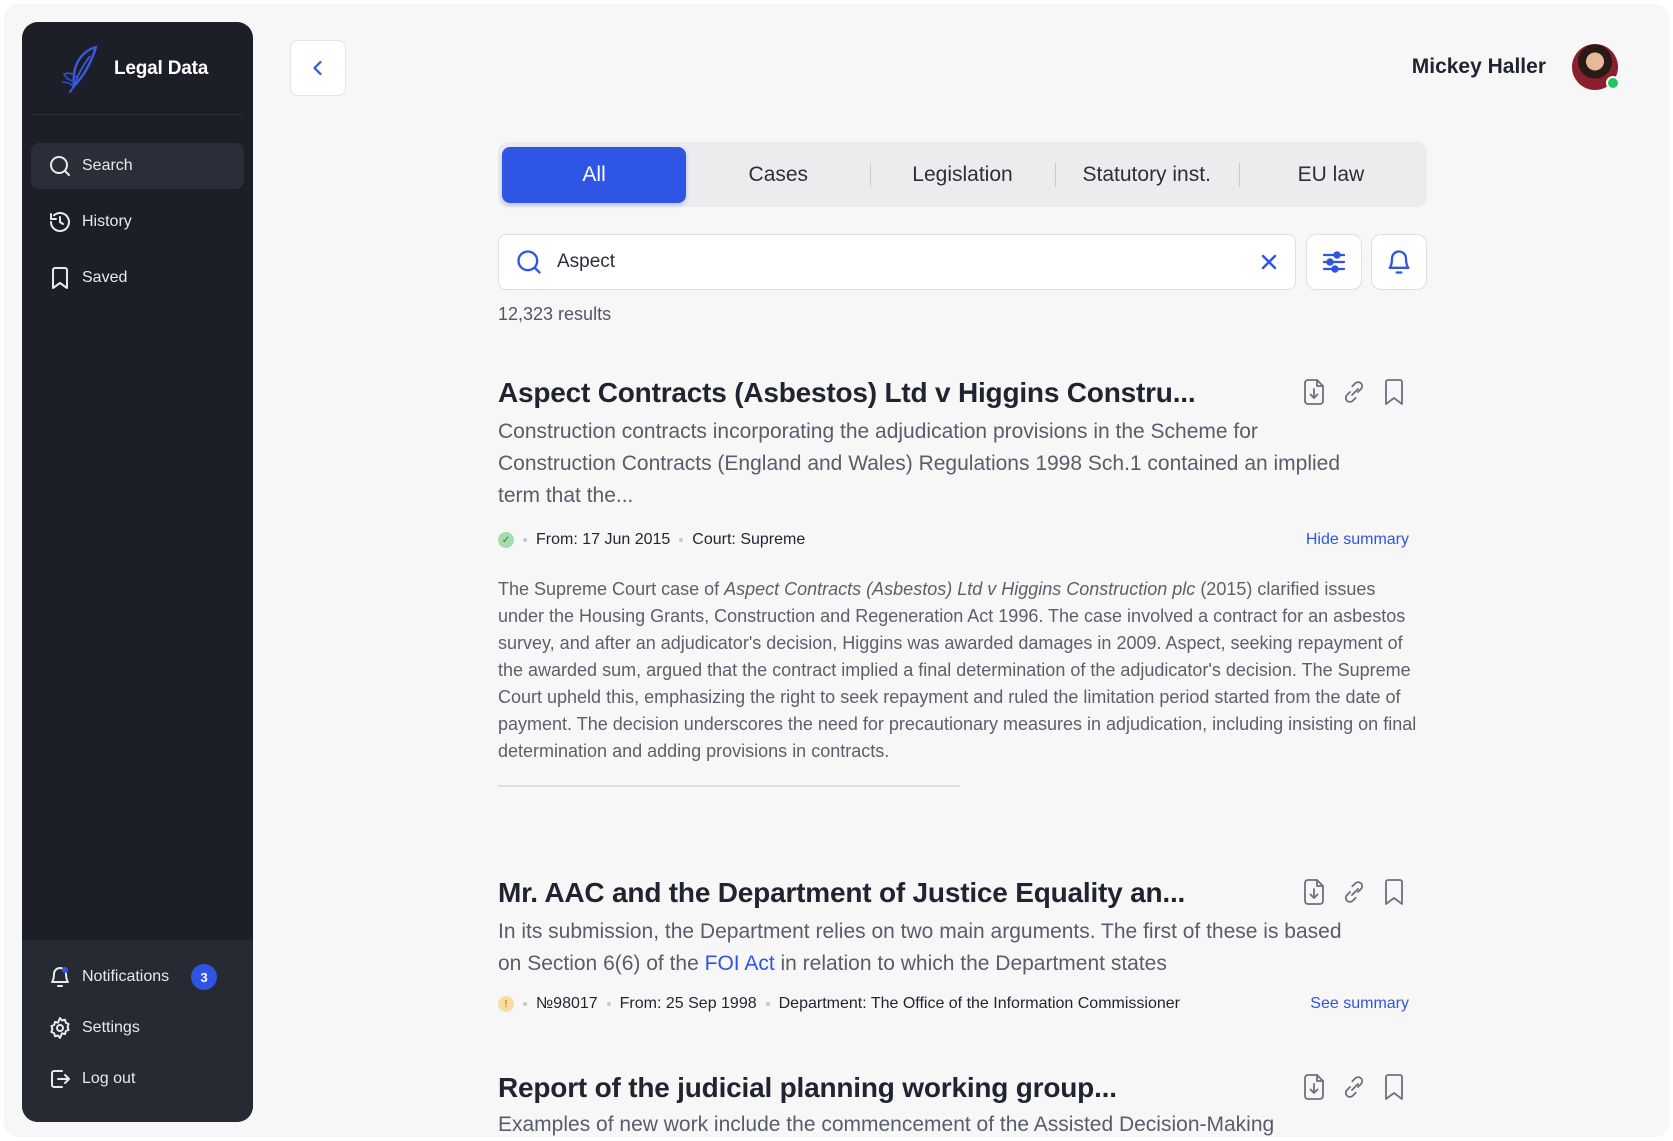 The height and width of the screenshot is (1141, 1673). I want to click on search-input, so click(908, 262).